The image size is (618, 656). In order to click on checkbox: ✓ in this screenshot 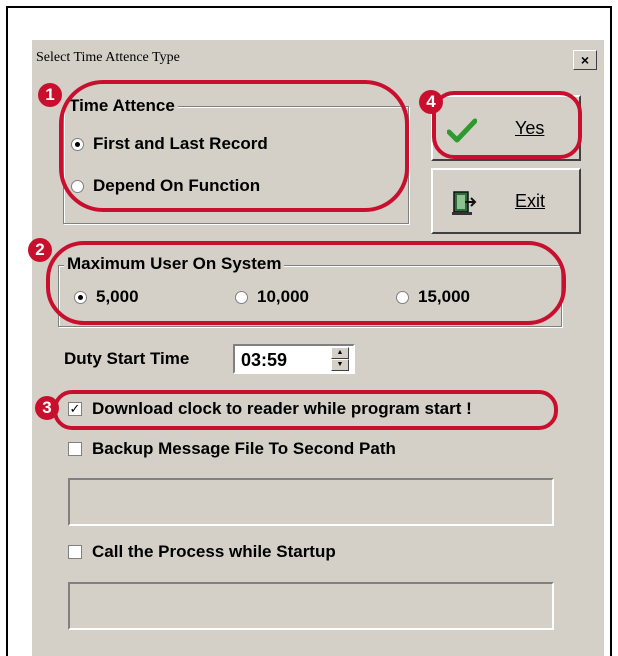, I will do `click(75, 409)`.